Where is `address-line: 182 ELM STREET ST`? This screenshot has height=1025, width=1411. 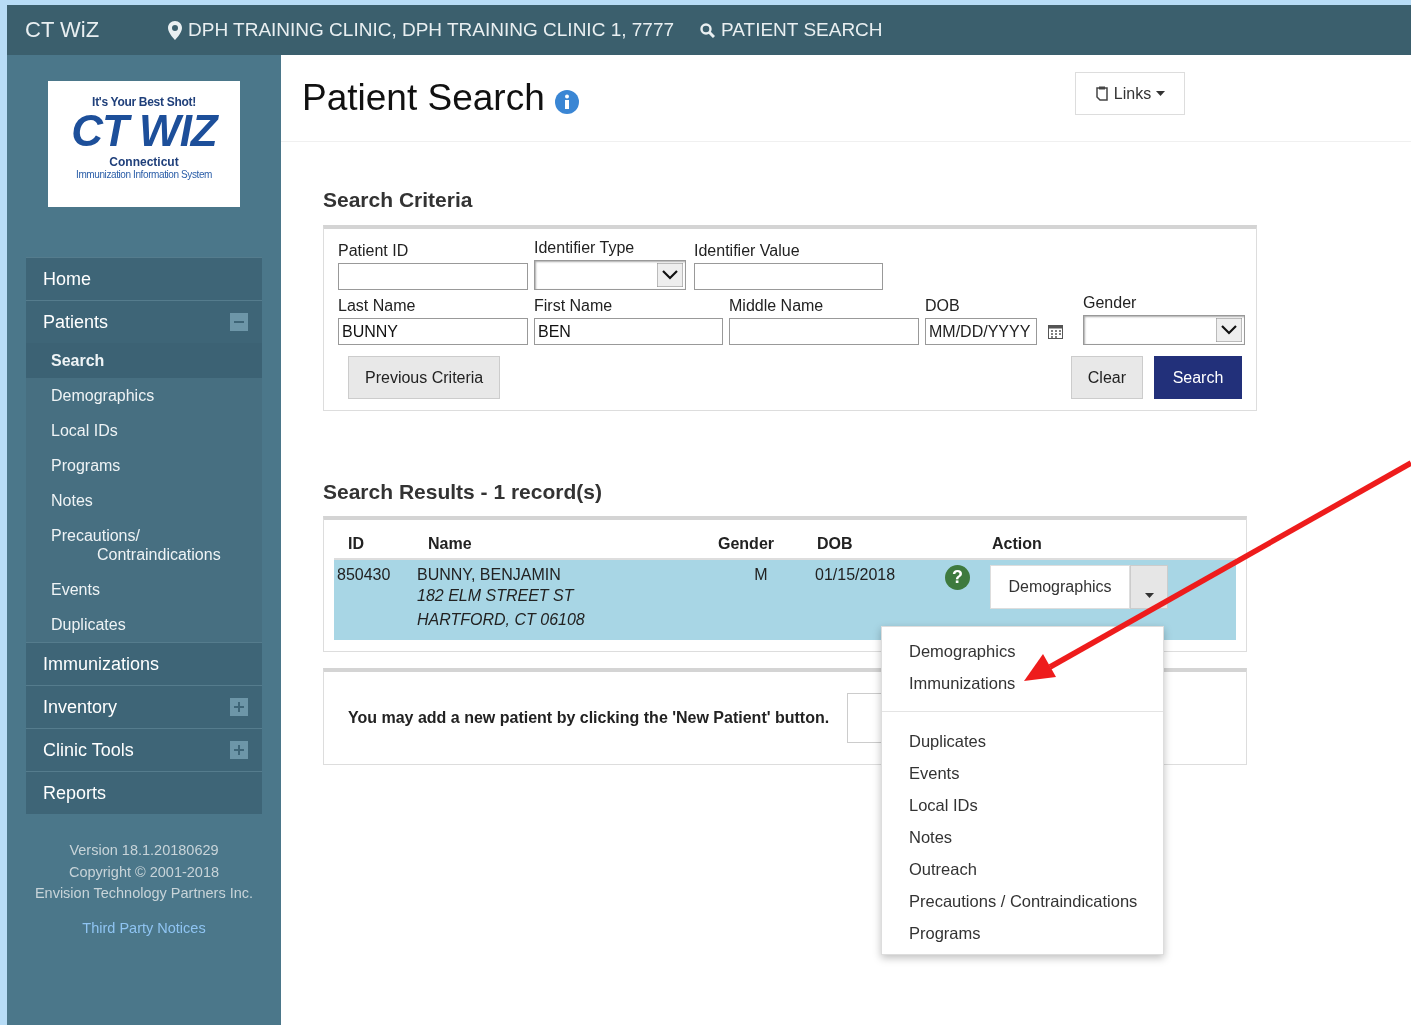 address-line: 182 ELM STREET ST is located at coordinates (496, 596).